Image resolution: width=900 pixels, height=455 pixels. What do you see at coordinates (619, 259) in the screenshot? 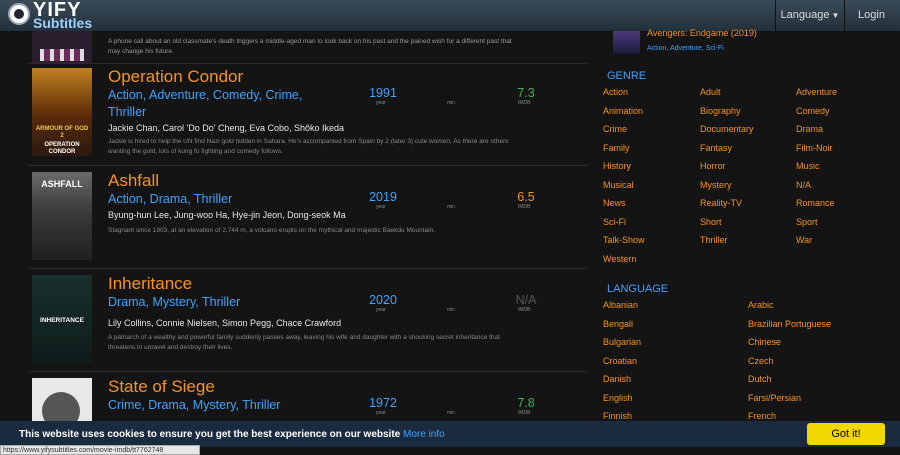
I see `genre-link: Western` at bounding box center [619, 259].